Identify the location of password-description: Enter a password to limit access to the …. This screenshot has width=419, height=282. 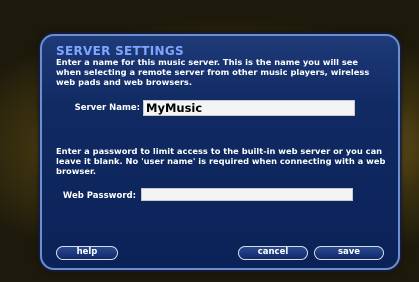
(221, 161).